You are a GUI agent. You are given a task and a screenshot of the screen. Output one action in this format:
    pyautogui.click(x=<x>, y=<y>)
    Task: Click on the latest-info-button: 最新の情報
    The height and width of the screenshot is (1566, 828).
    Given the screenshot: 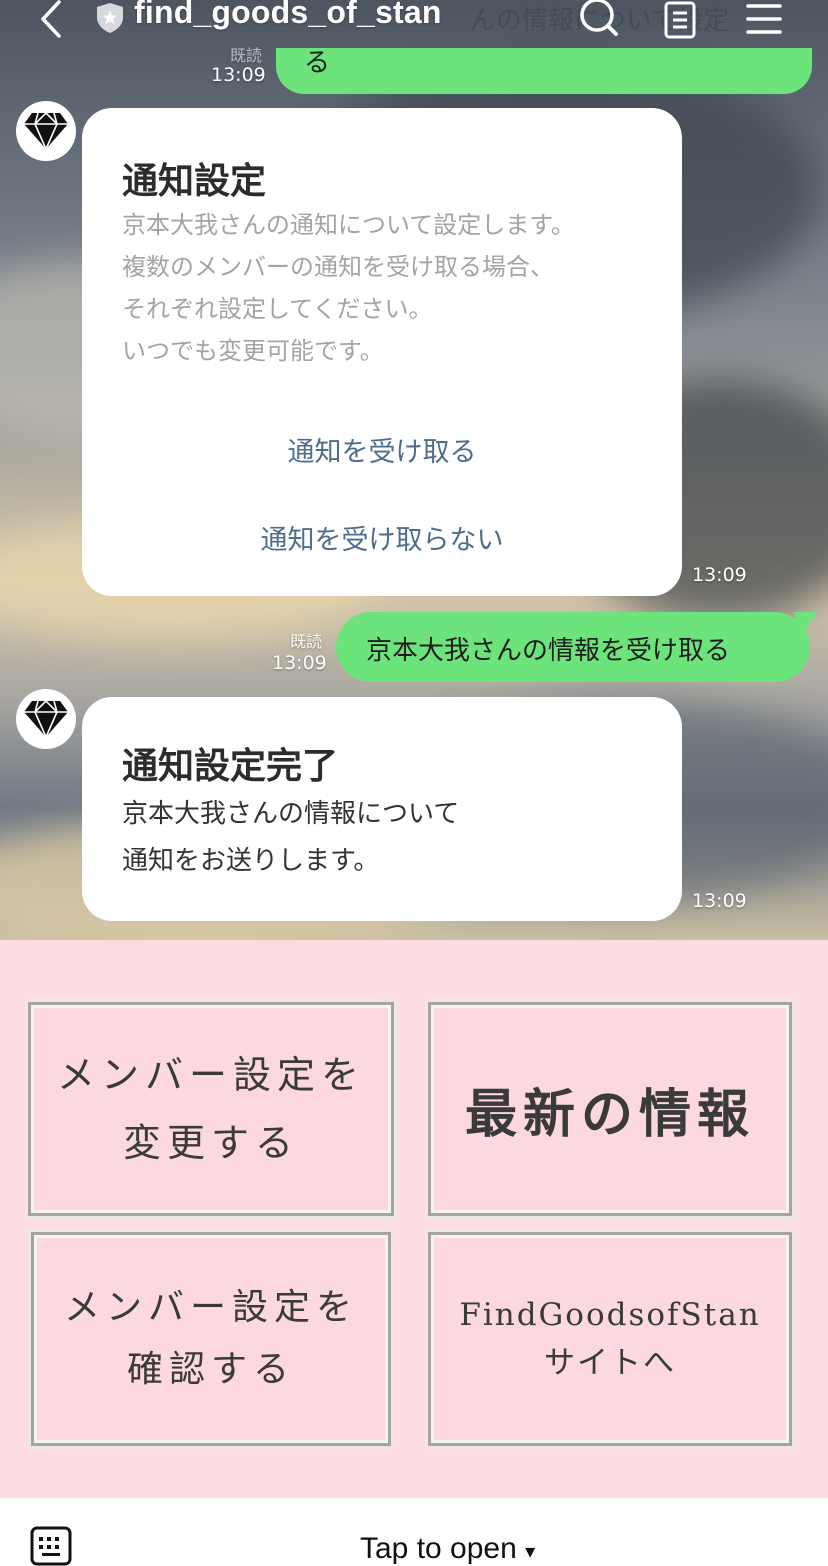 What is the action you would take?
    pyautogui.click(x=610, y=1109)
    